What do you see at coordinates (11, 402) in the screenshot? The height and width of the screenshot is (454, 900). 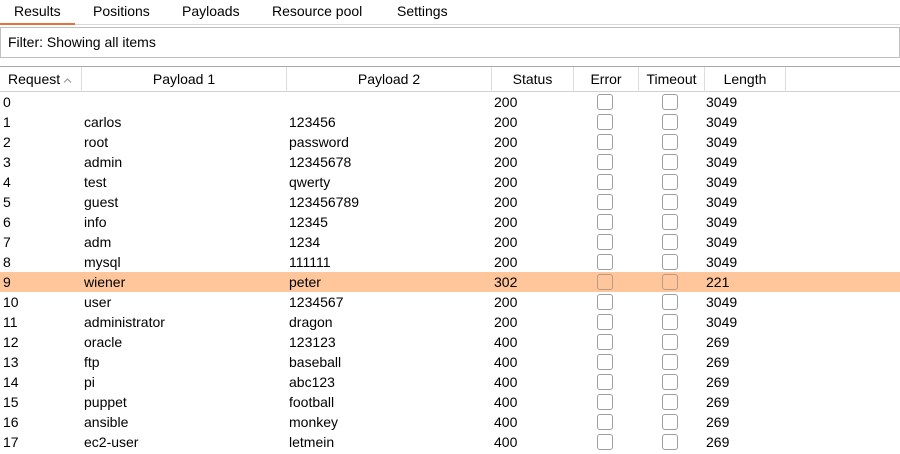 I see `request-cell: 15` at bounding box center [11, 402].